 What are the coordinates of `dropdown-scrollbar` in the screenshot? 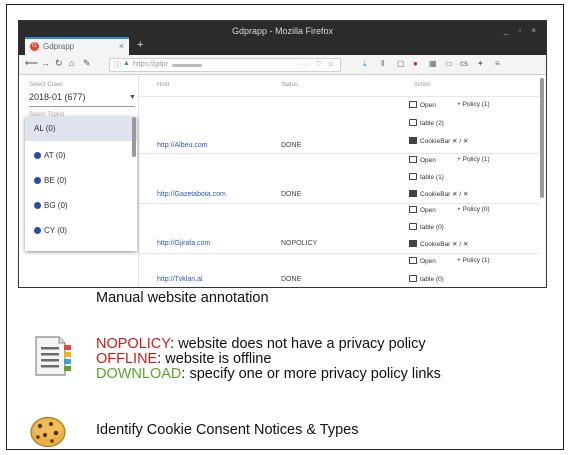 It's located at (134, 137).